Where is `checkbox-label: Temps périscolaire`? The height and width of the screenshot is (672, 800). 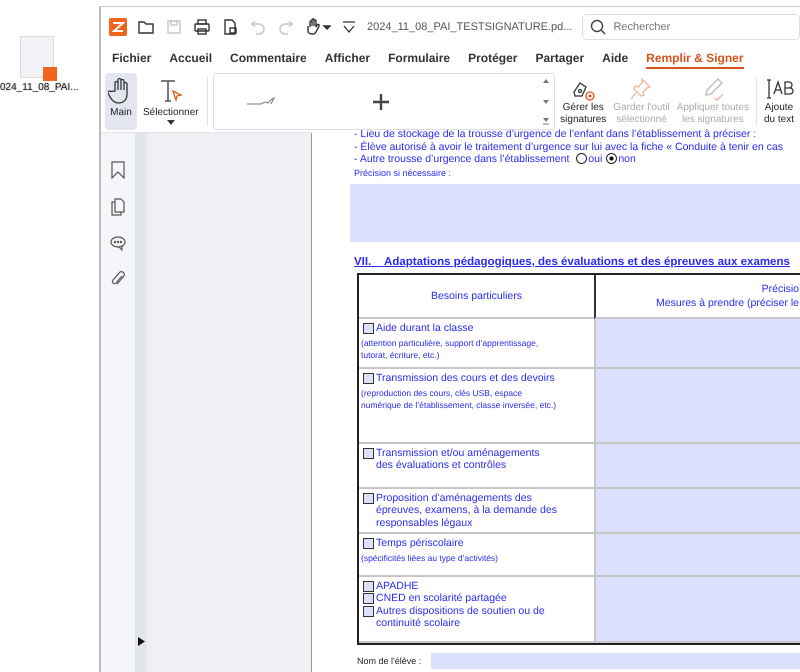
checkbox-label: Temps périscolaire is located at coordinates (420, 542).